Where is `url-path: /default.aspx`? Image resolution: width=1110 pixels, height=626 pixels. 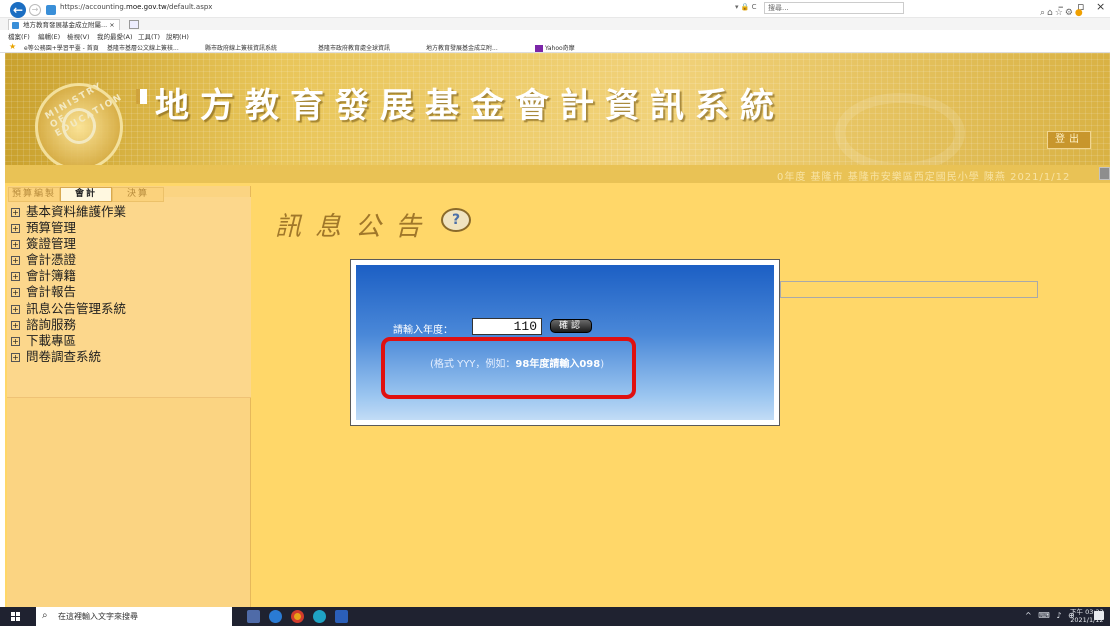
url-path: /default.aspx is located at coordinates (189, 7).